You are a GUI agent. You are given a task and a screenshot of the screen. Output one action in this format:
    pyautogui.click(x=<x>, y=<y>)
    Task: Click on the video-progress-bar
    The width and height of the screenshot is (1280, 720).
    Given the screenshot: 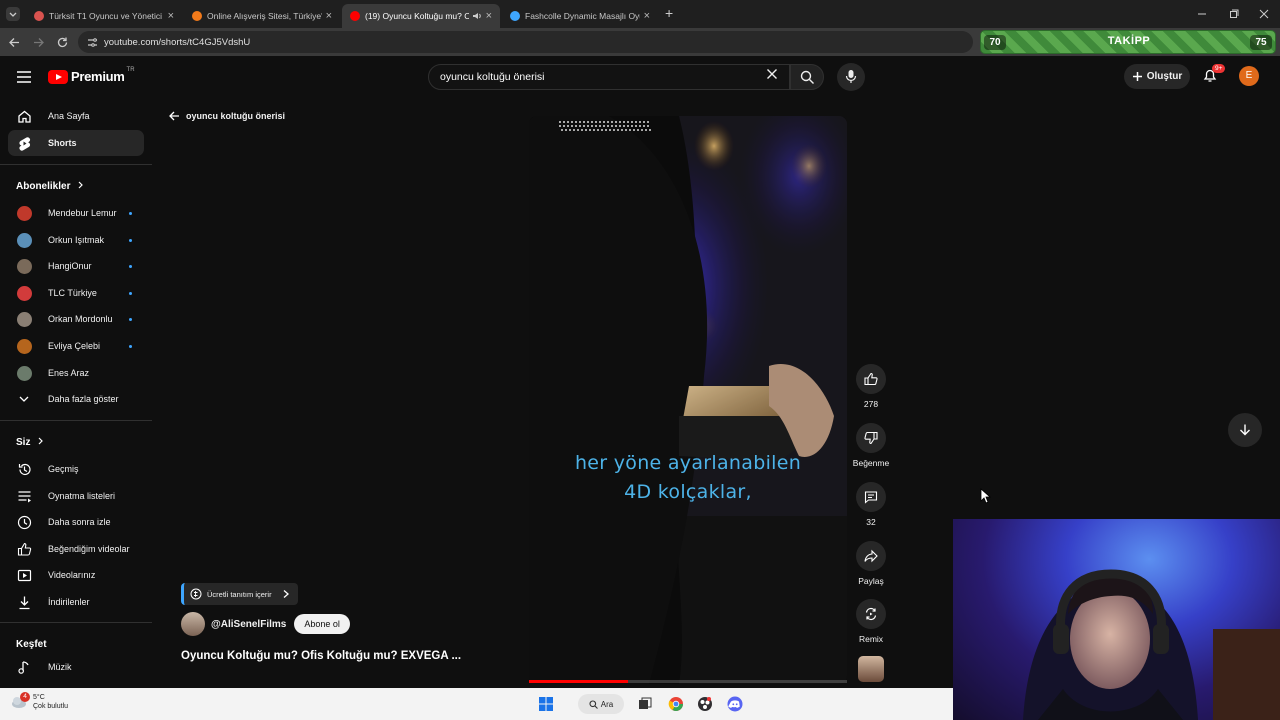 What is the action you would take?
    pyautogui.click(x=688, y=681)
    